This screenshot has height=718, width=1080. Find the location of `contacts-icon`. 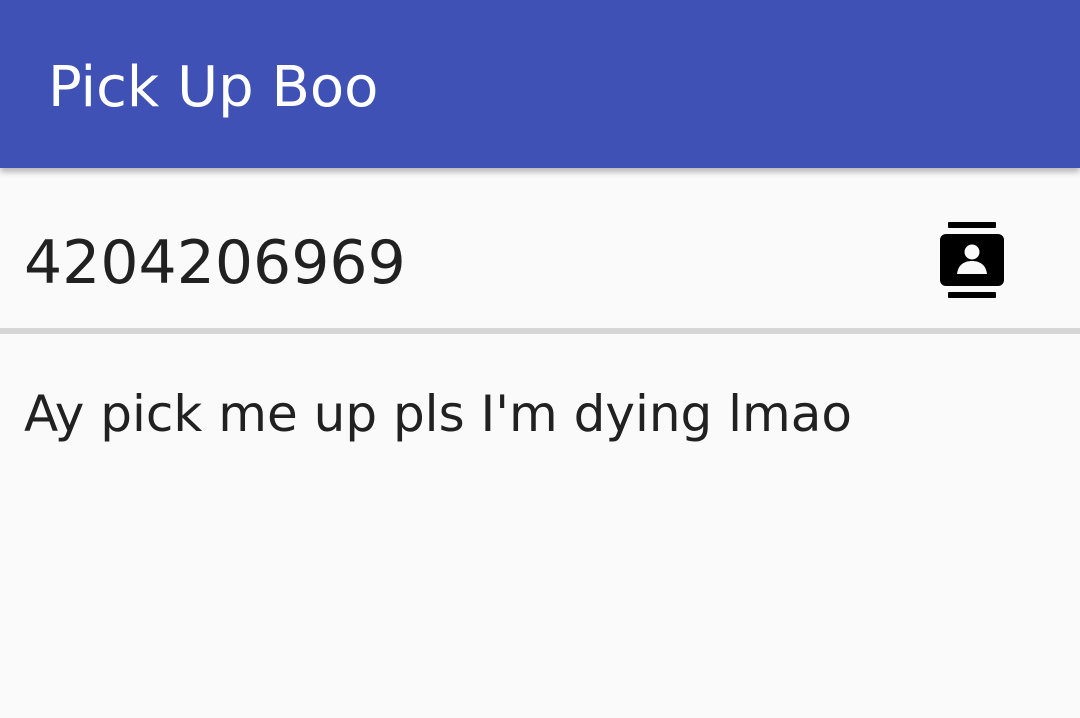

contacts-icon is located at coordinates (972, 260).